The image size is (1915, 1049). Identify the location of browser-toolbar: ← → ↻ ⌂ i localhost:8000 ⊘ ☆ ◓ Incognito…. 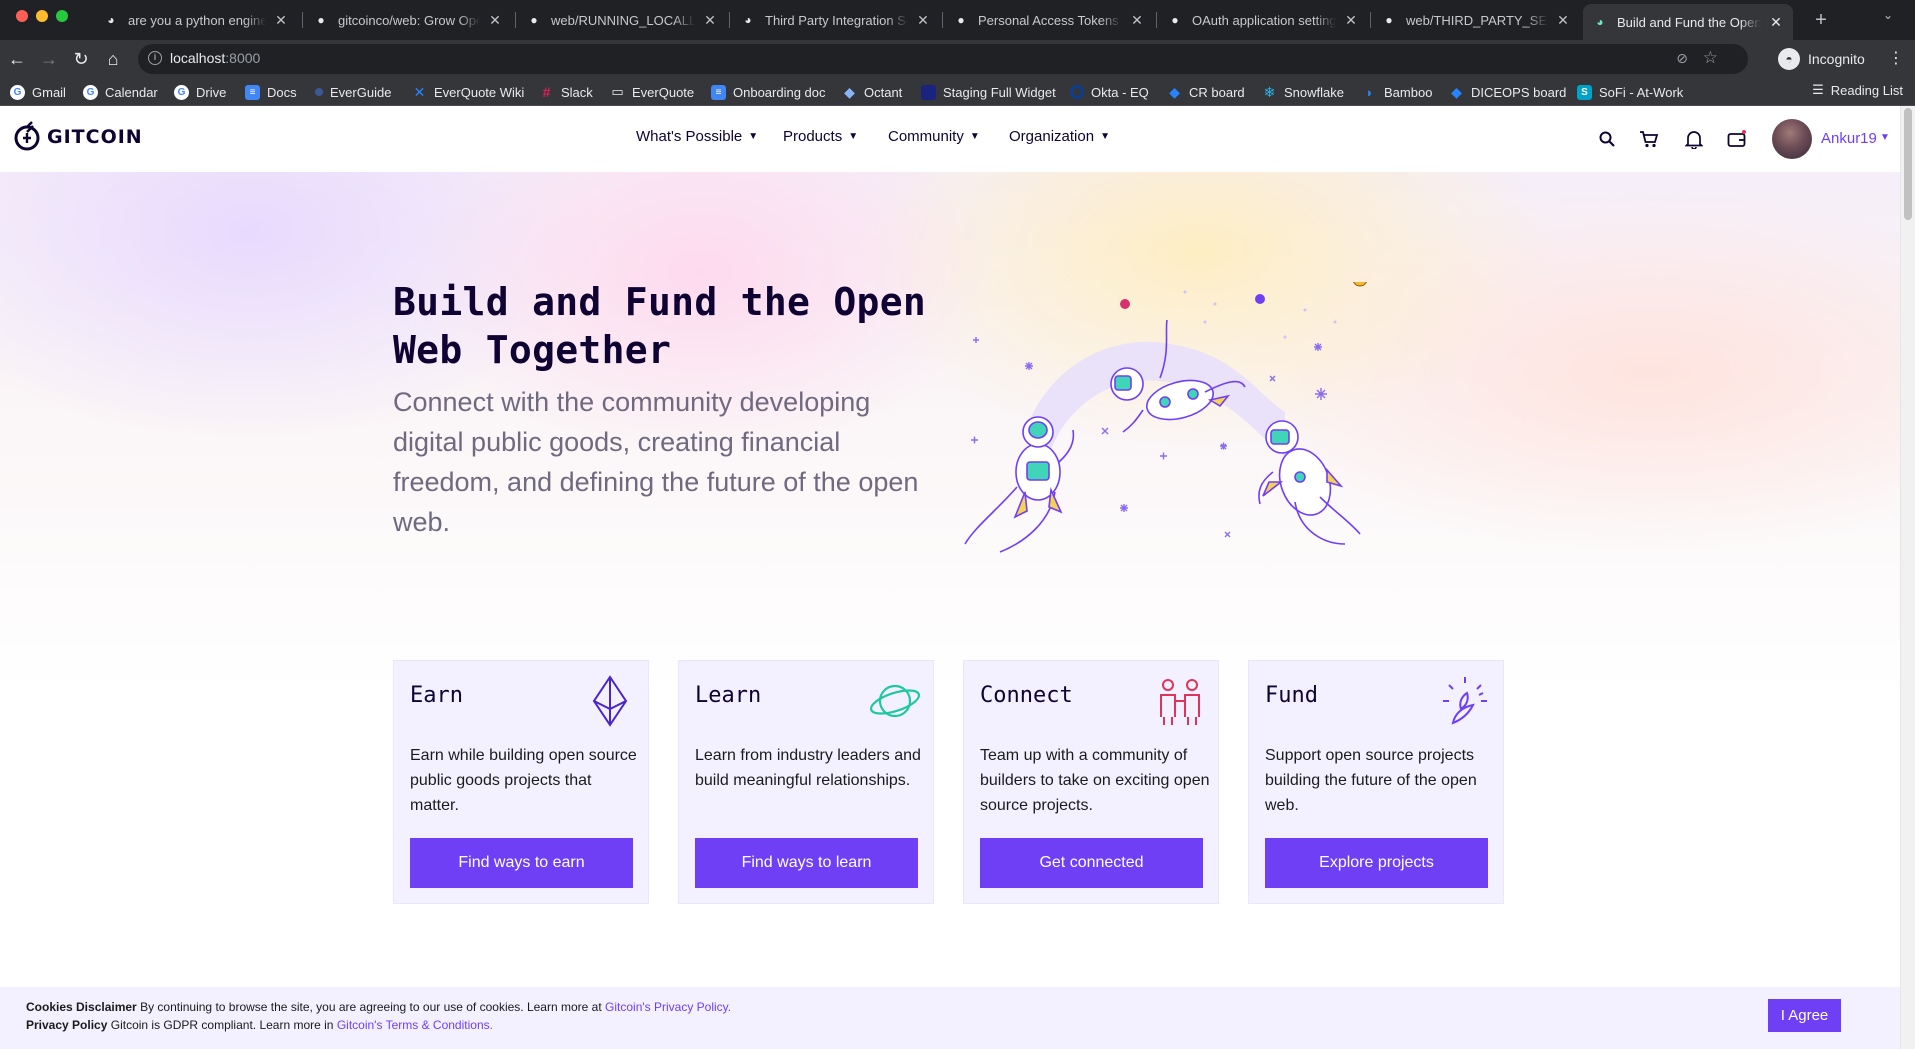
(957, 59).